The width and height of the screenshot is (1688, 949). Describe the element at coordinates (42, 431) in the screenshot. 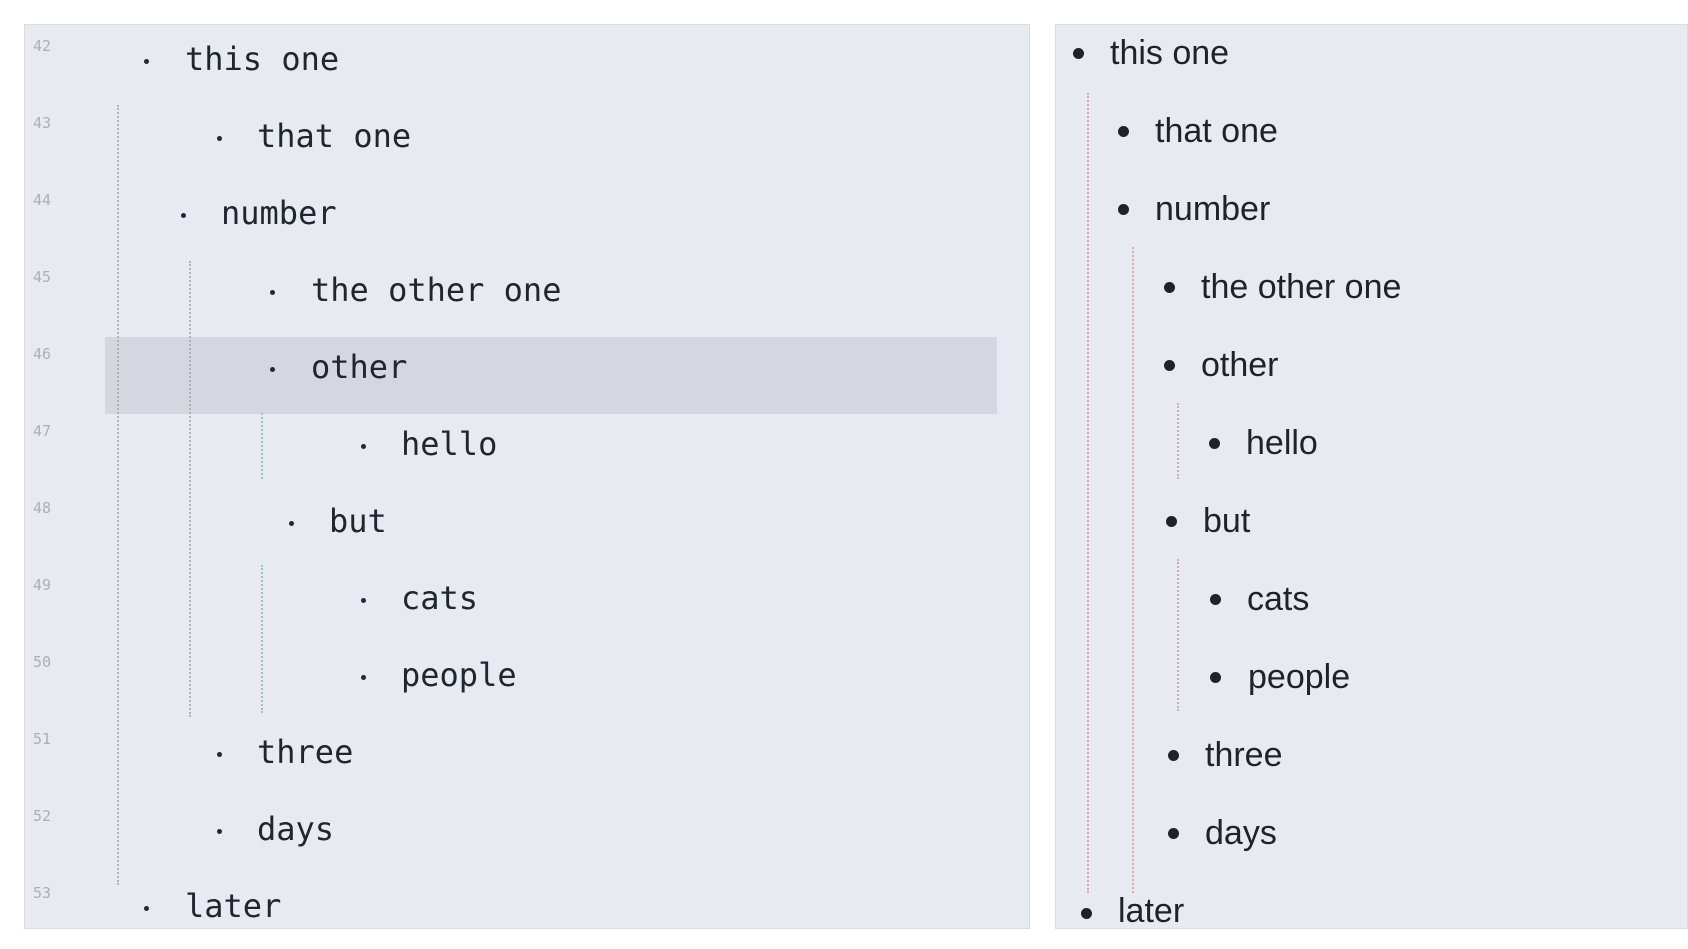

I see `line-number: 47` at that location.